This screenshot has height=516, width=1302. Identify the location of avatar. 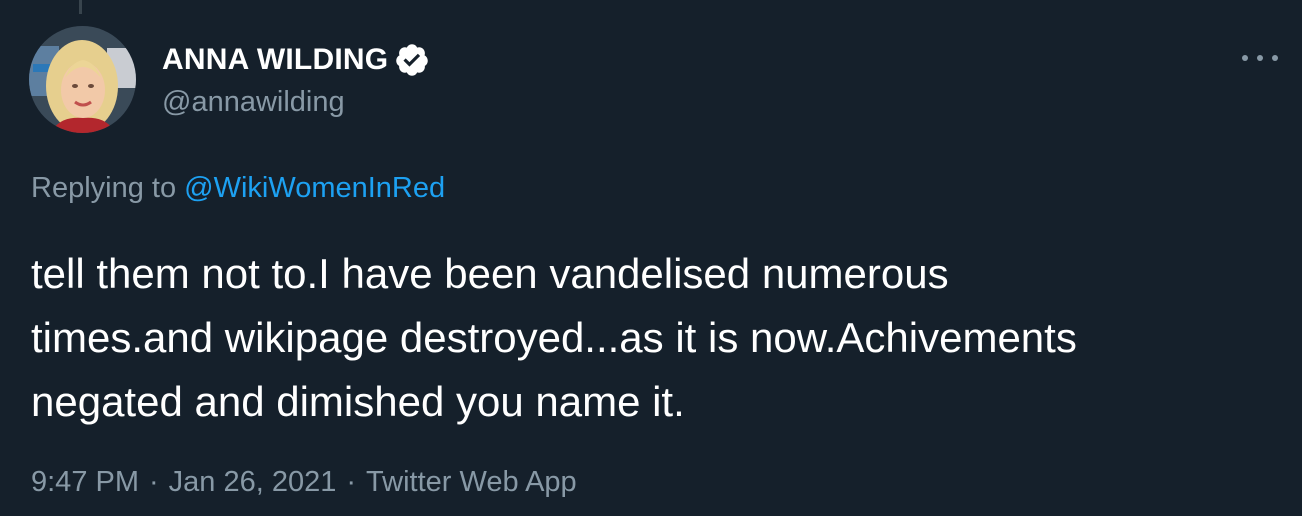
(82, 79).